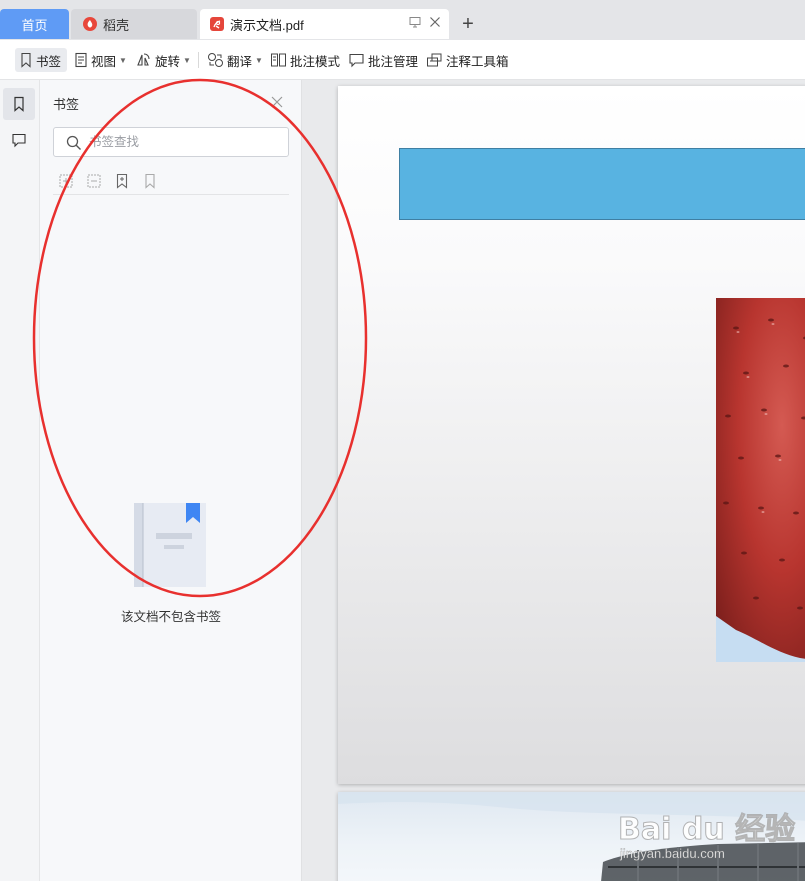 The height and width of the screenshot is (881, 805). What do you see at coordinates (278, 60) in the screenshot?
I see `annotate-mode-icon` at bounding box center [278, 60].